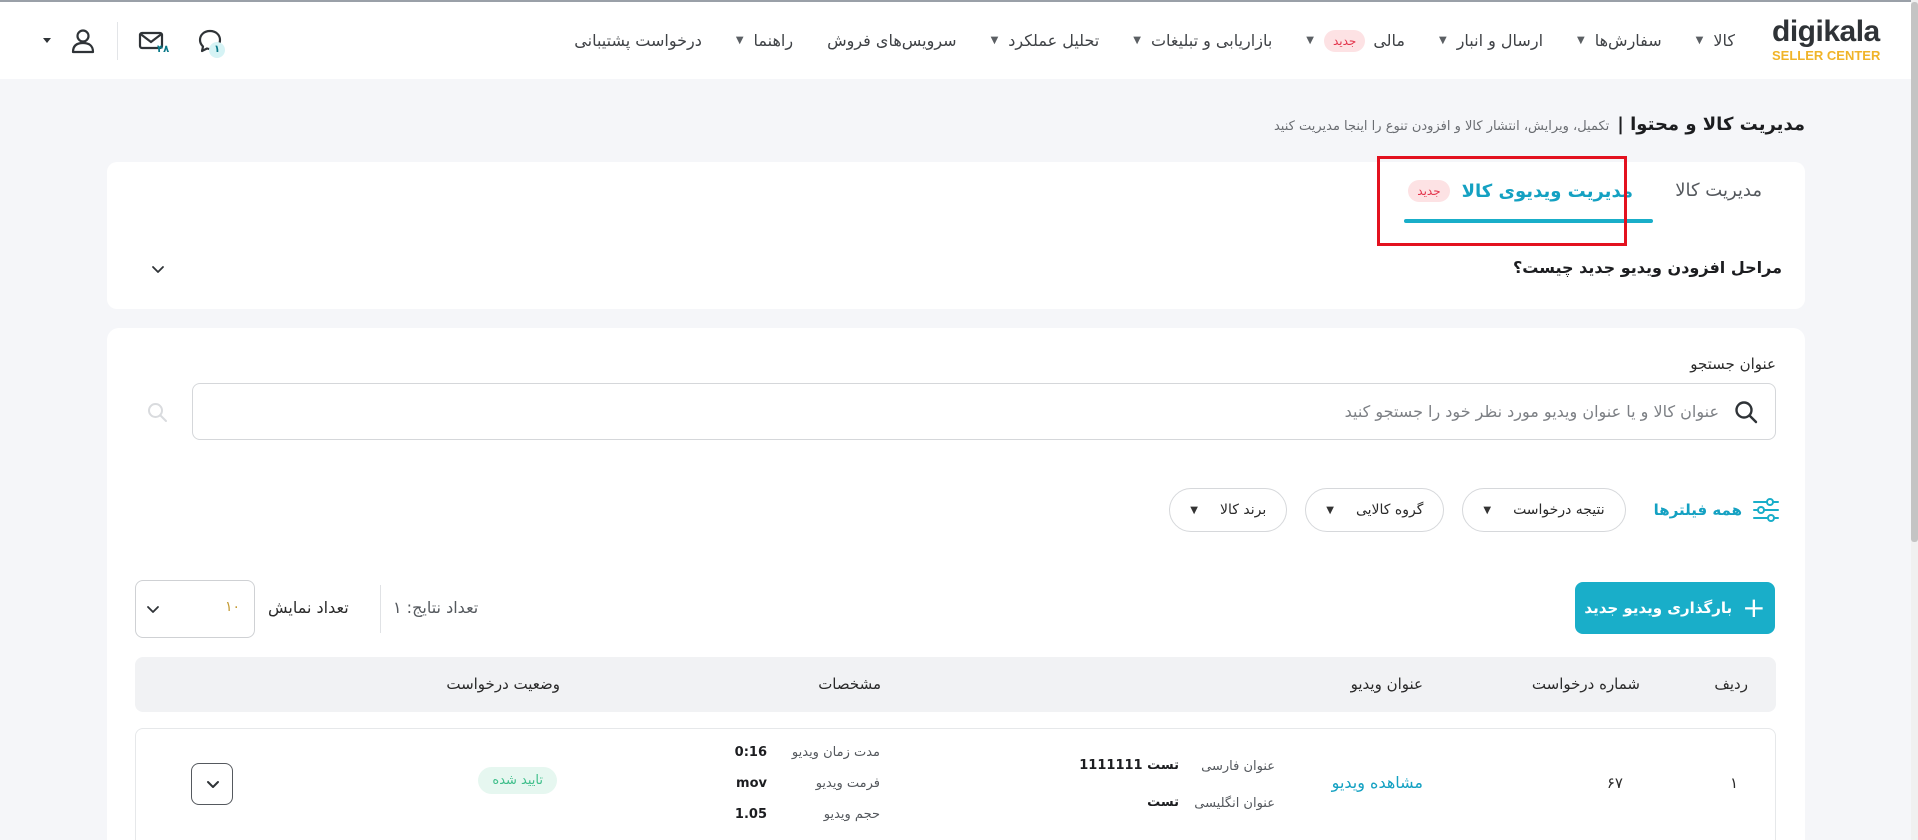  What do you see at coordinates (1238, 766) in the screenshot?
I see `fa-title-label: عنوان فارسی` at bounding box center [1238, 766].